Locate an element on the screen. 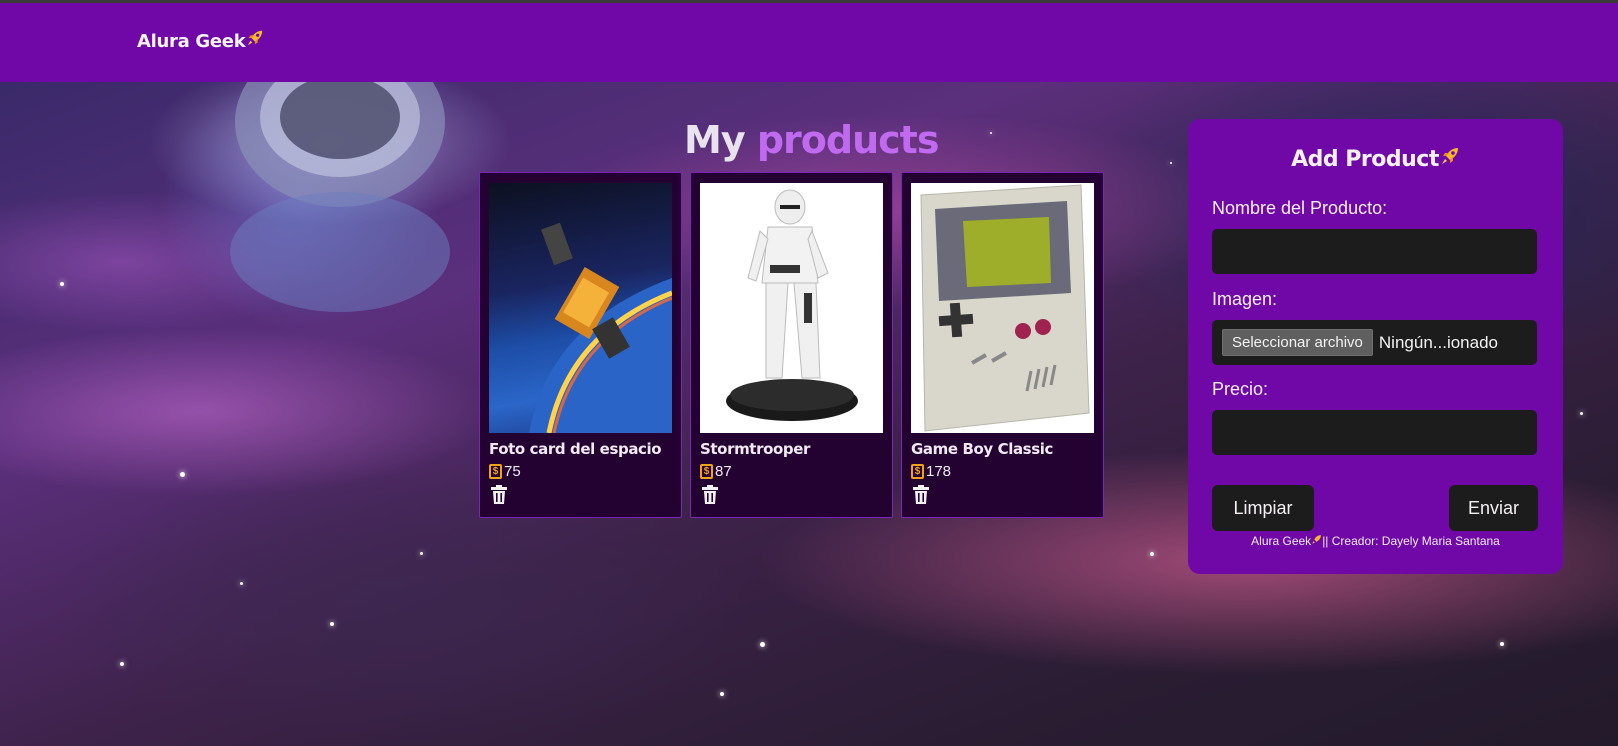 Image resolution: width=1618 pixels, height=746 pixels. product-name-input is located at coordinates (1374, 251).